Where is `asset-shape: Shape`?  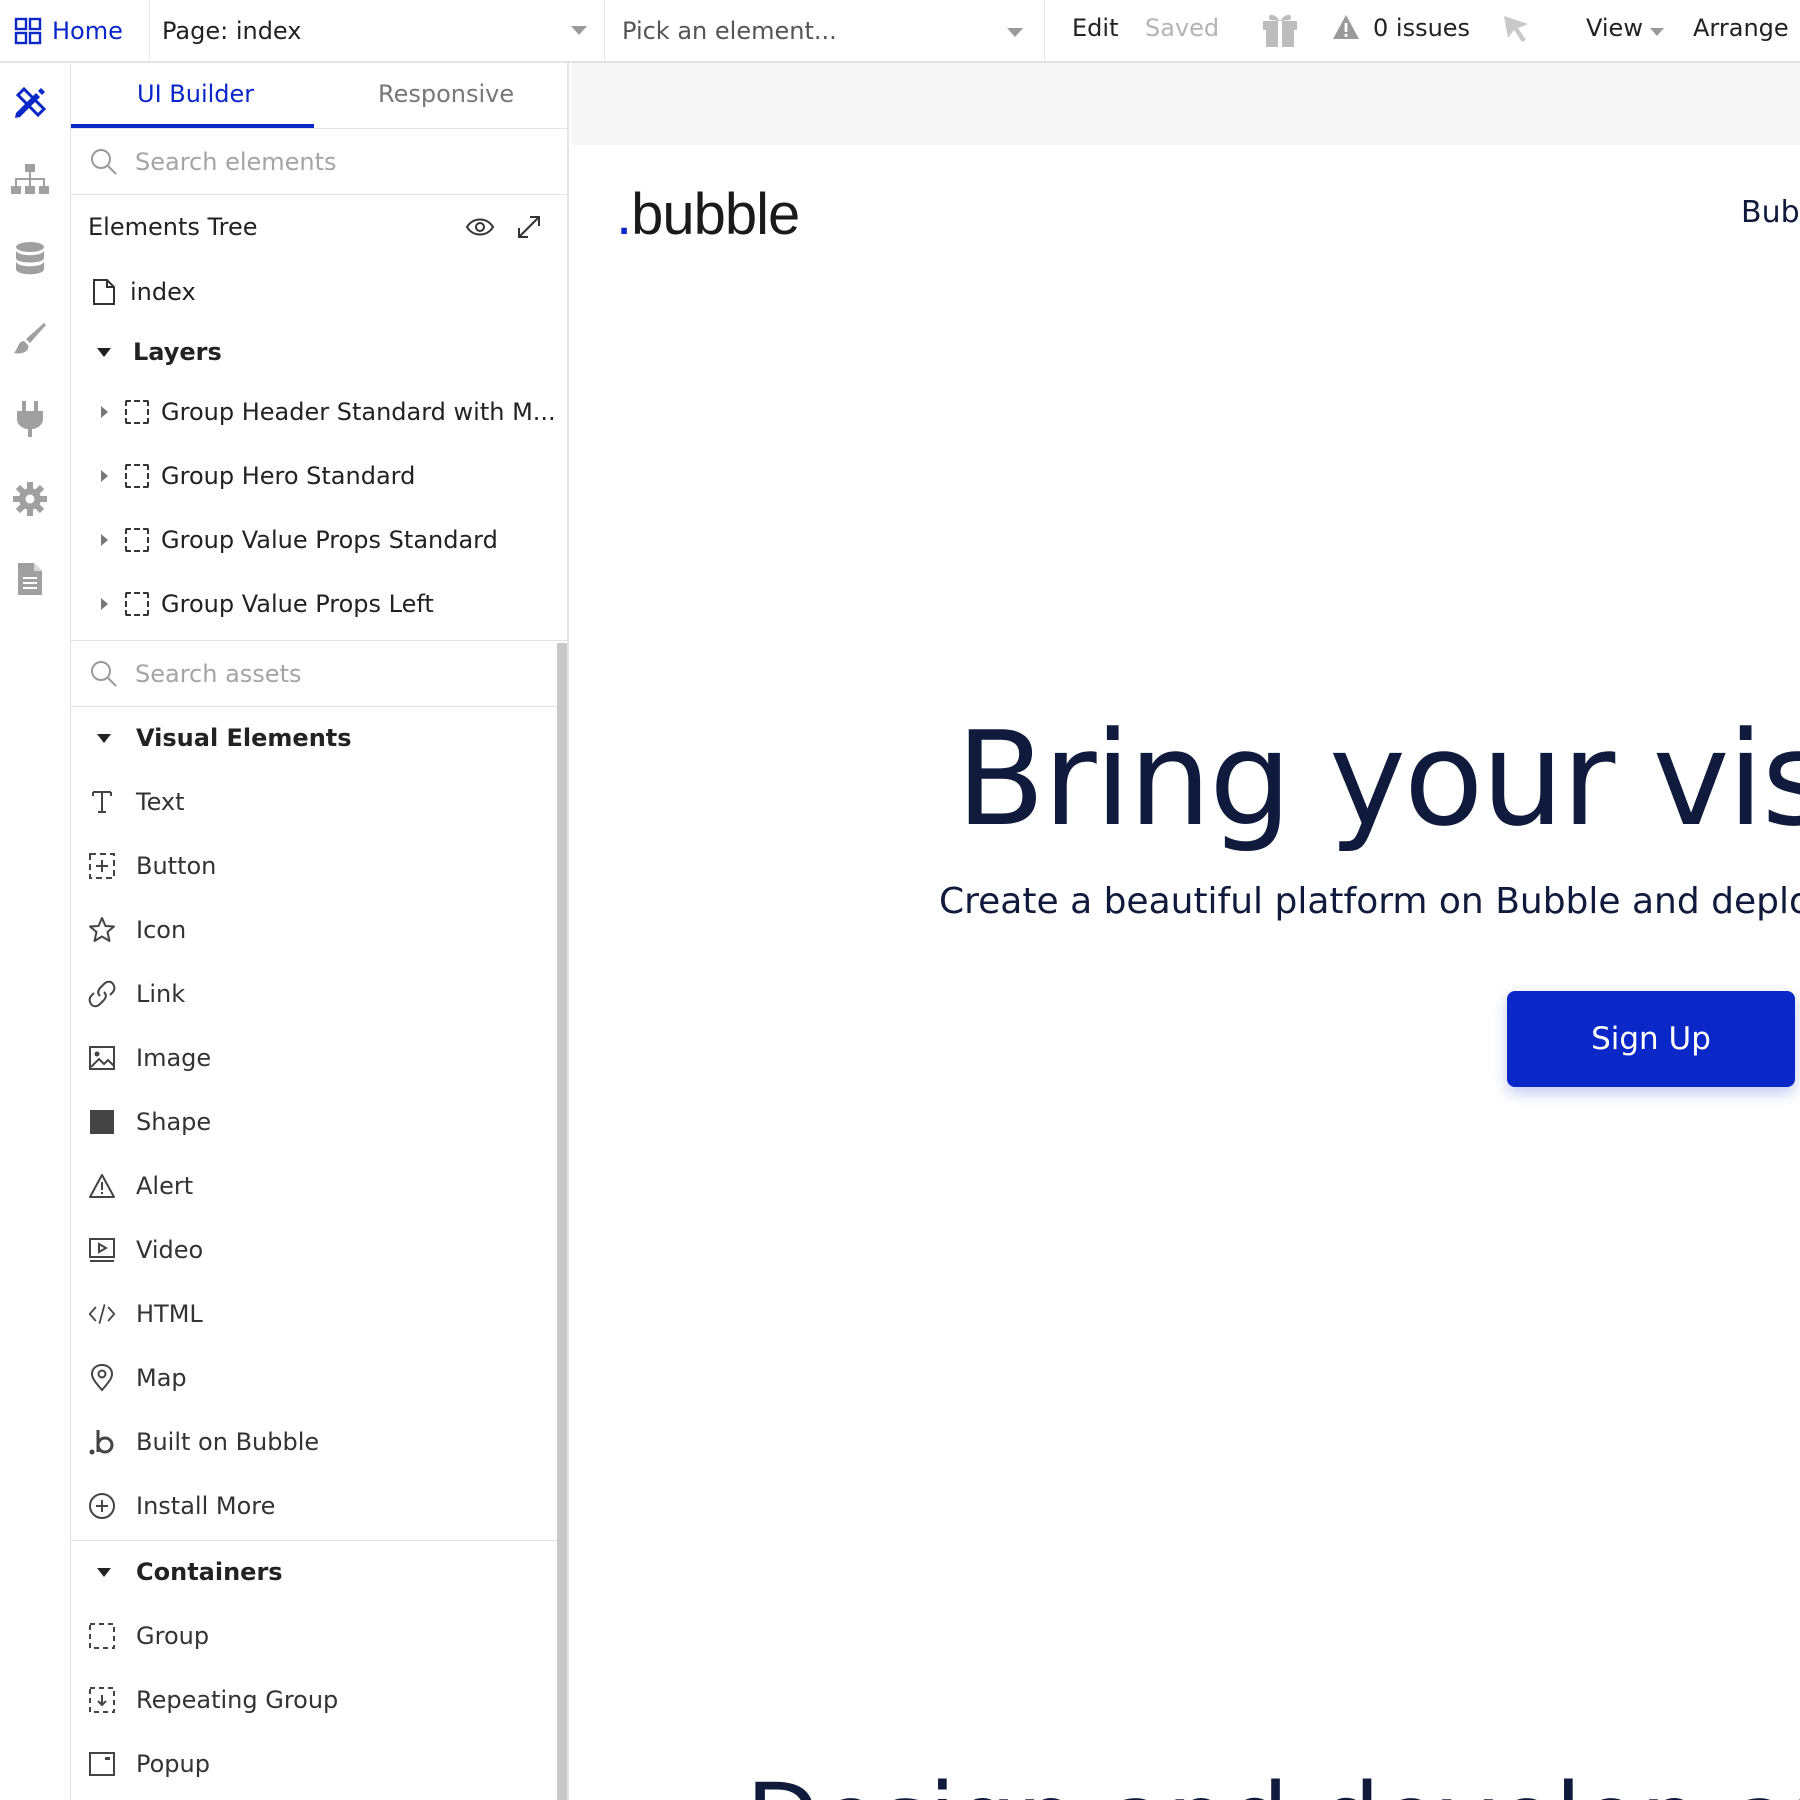 asset-shape: Shape is located at coordinates (311, 1122).